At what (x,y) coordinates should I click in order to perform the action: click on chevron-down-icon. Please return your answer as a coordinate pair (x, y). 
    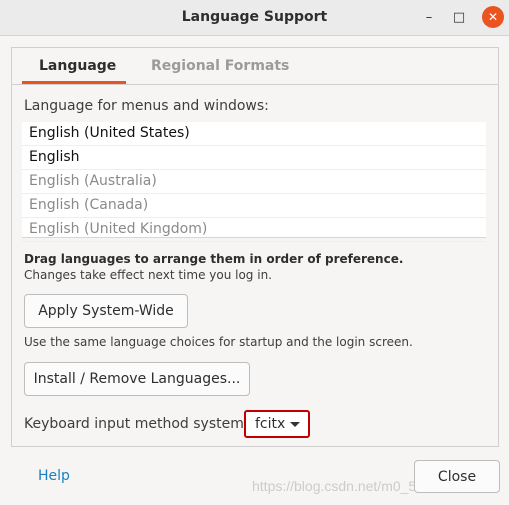
    Looking at the image, I should click on (295, 424).